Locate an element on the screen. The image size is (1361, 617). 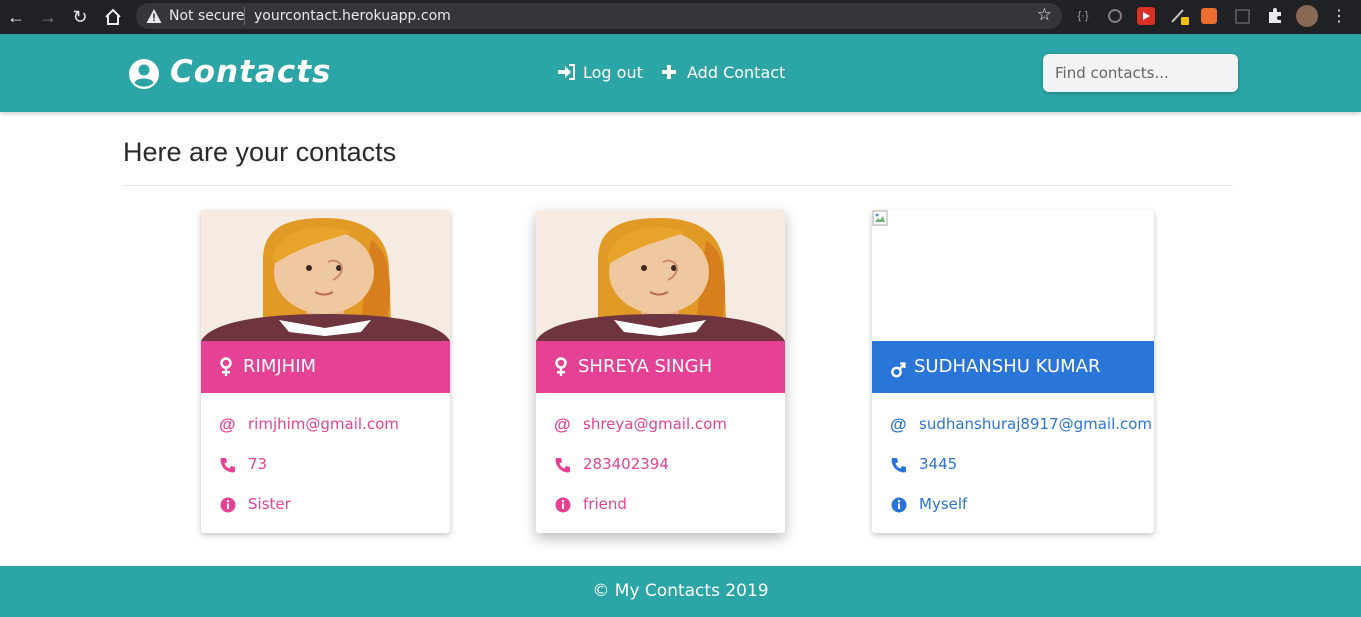
bookmark-star-icon: ☆ is located at coordinates (1044, 15).